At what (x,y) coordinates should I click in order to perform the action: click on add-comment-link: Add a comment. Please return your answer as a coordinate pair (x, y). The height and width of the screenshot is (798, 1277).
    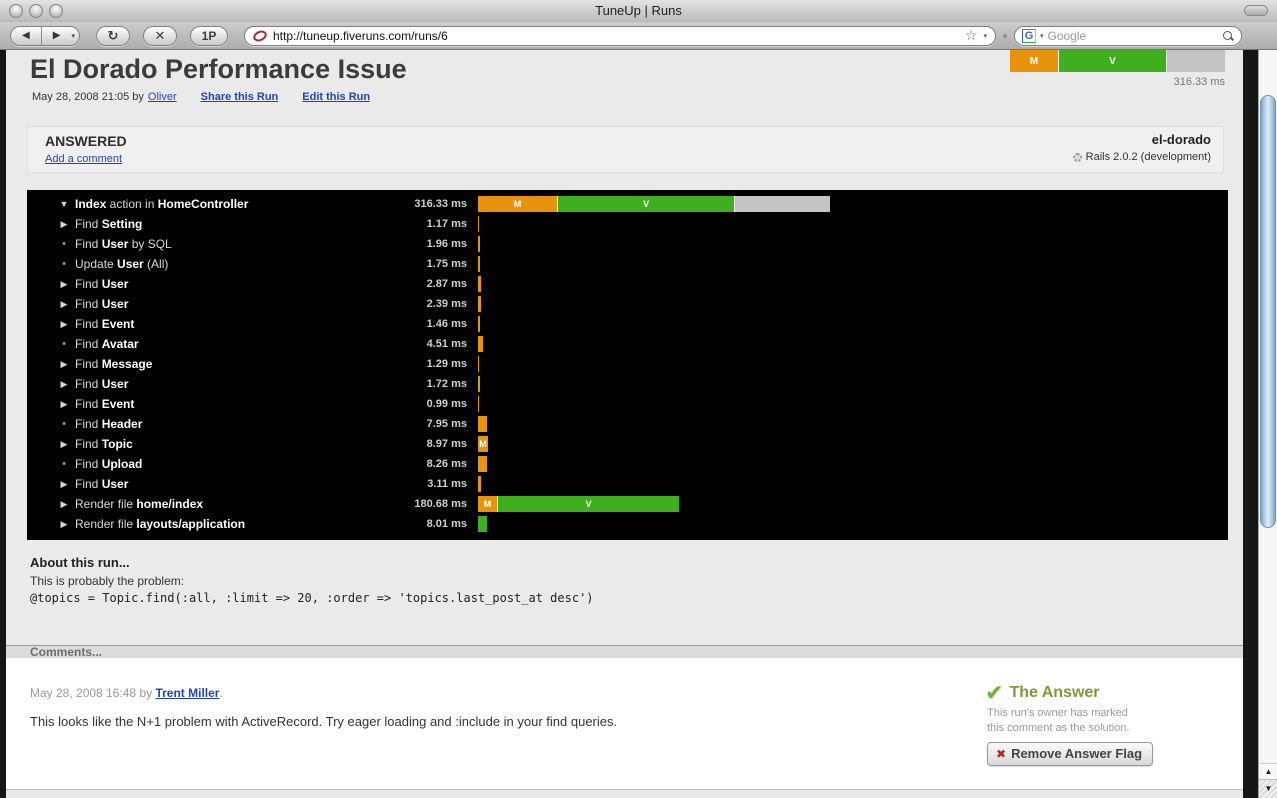
    Looking at the image, I should click on (83, 159).